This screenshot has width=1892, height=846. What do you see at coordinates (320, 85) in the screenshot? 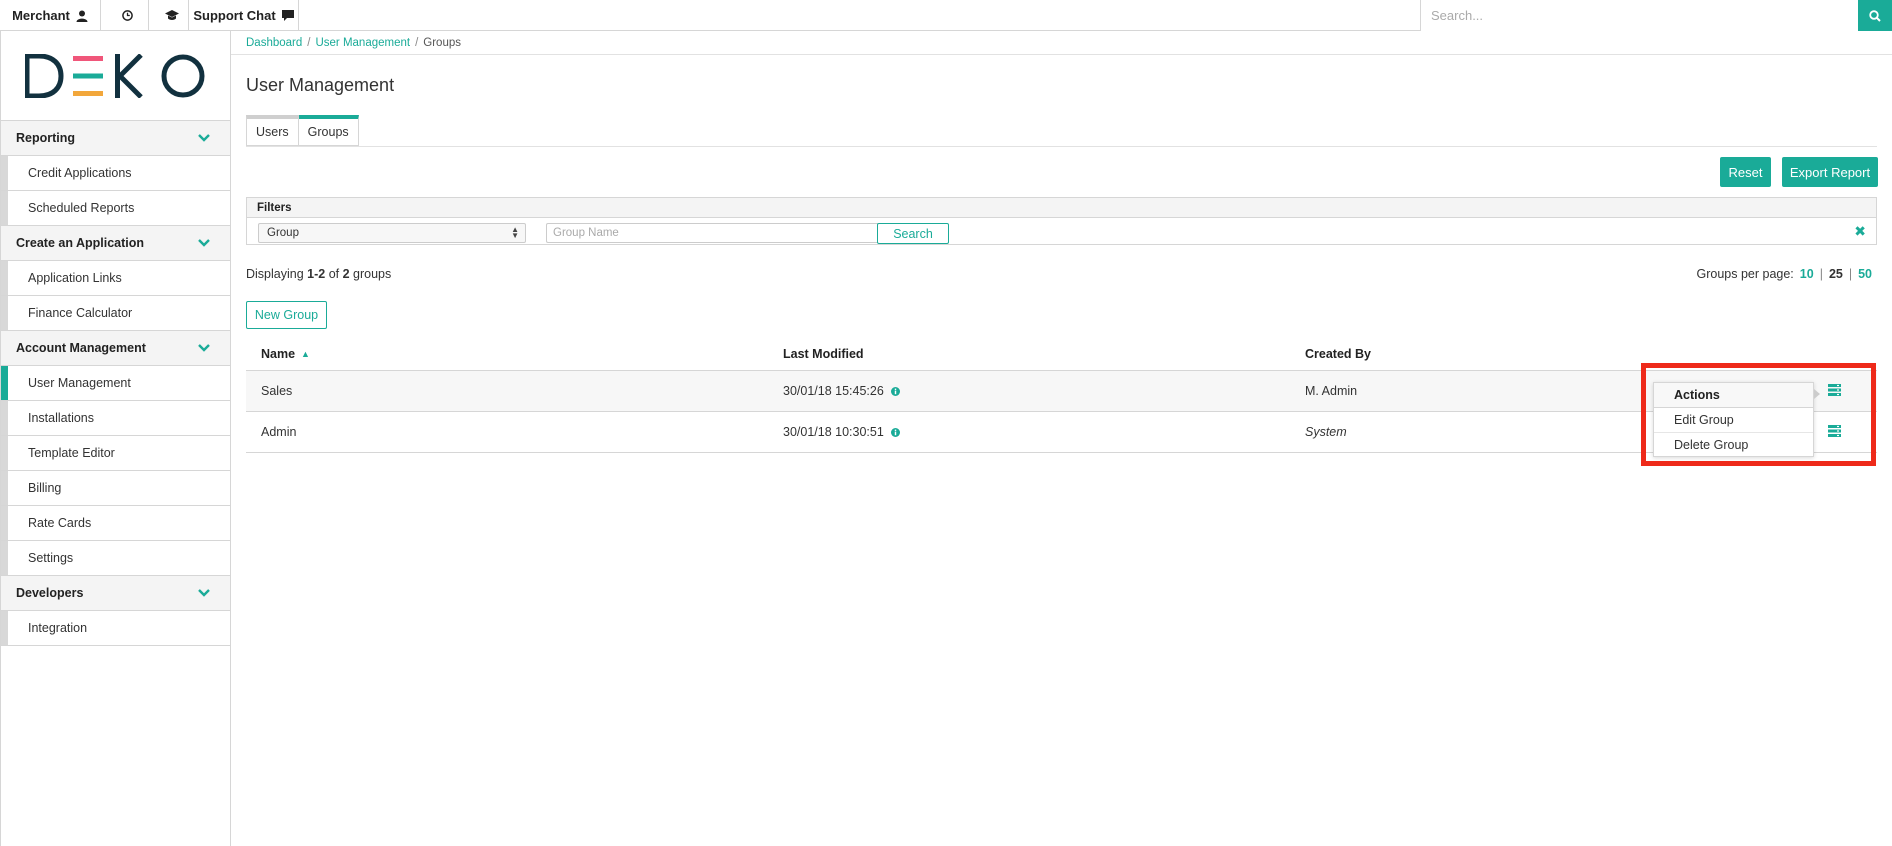
I see `page-title: User Management` at bounding box center [320, 85].